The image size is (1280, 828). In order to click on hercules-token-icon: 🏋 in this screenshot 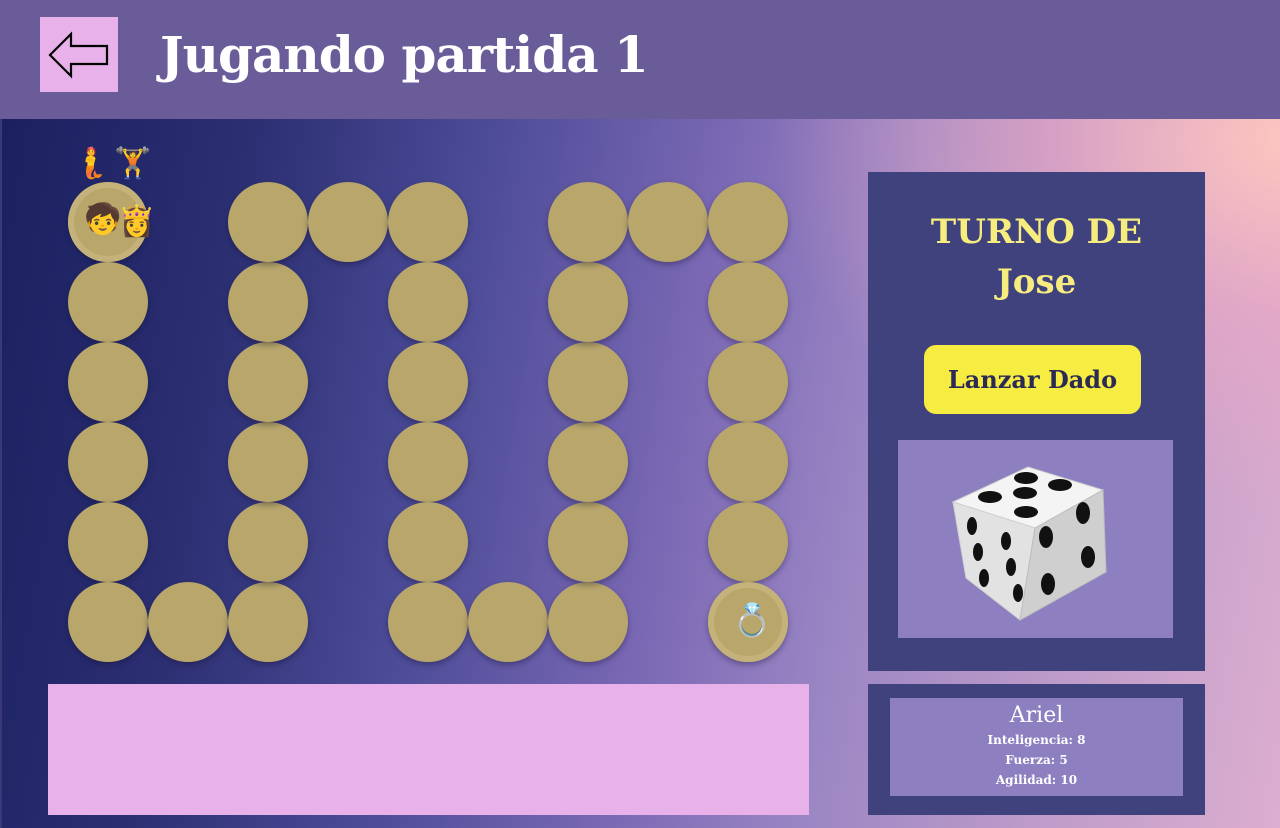, I will do `click(133, 163)`.